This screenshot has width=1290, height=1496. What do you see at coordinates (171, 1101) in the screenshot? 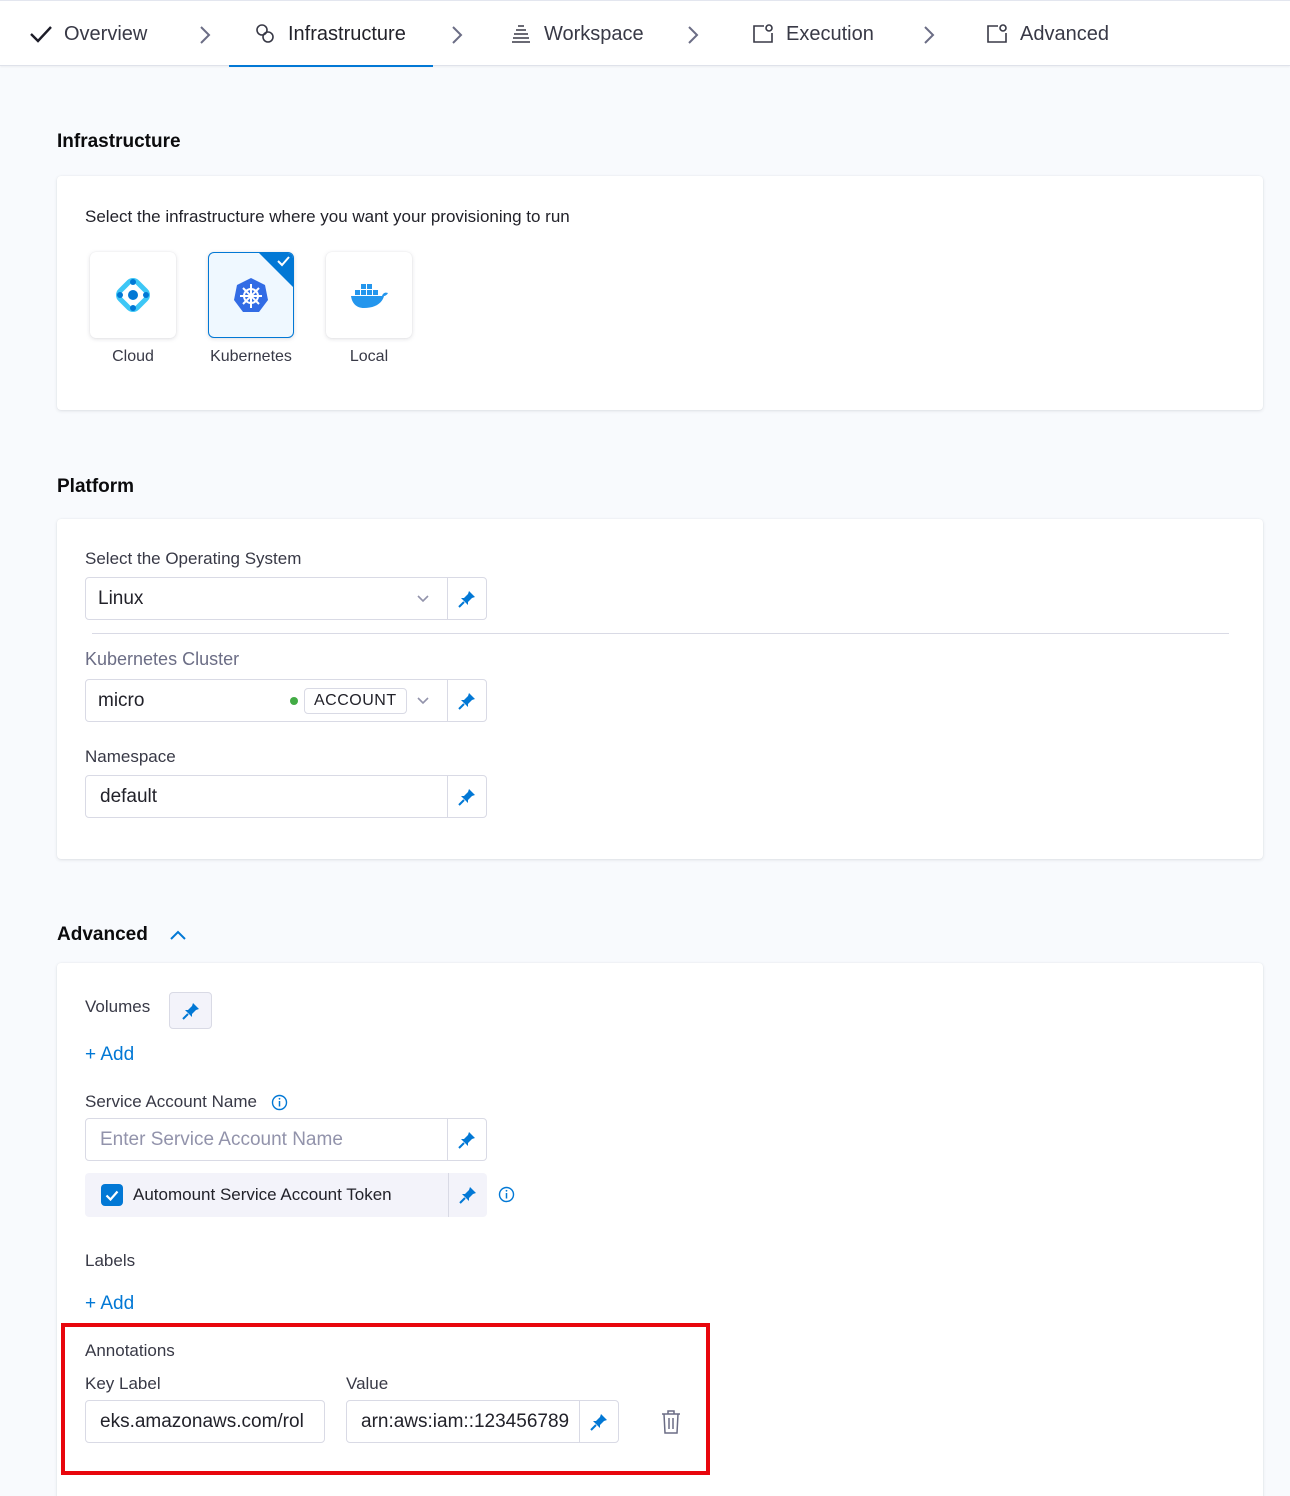
I see `service-account-label: Service Account Name` at bounding box center [171, 1101].